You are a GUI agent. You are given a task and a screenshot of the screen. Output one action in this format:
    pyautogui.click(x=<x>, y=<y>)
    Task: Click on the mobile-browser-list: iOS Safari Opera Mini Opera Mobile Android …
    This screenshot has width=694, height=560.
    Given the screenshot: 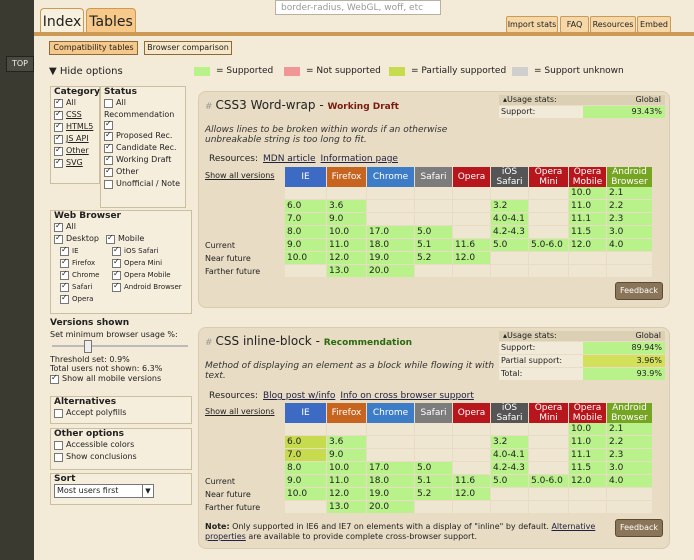 What is the action you would take?
    pyautogui.click(x=144, y=268)
    